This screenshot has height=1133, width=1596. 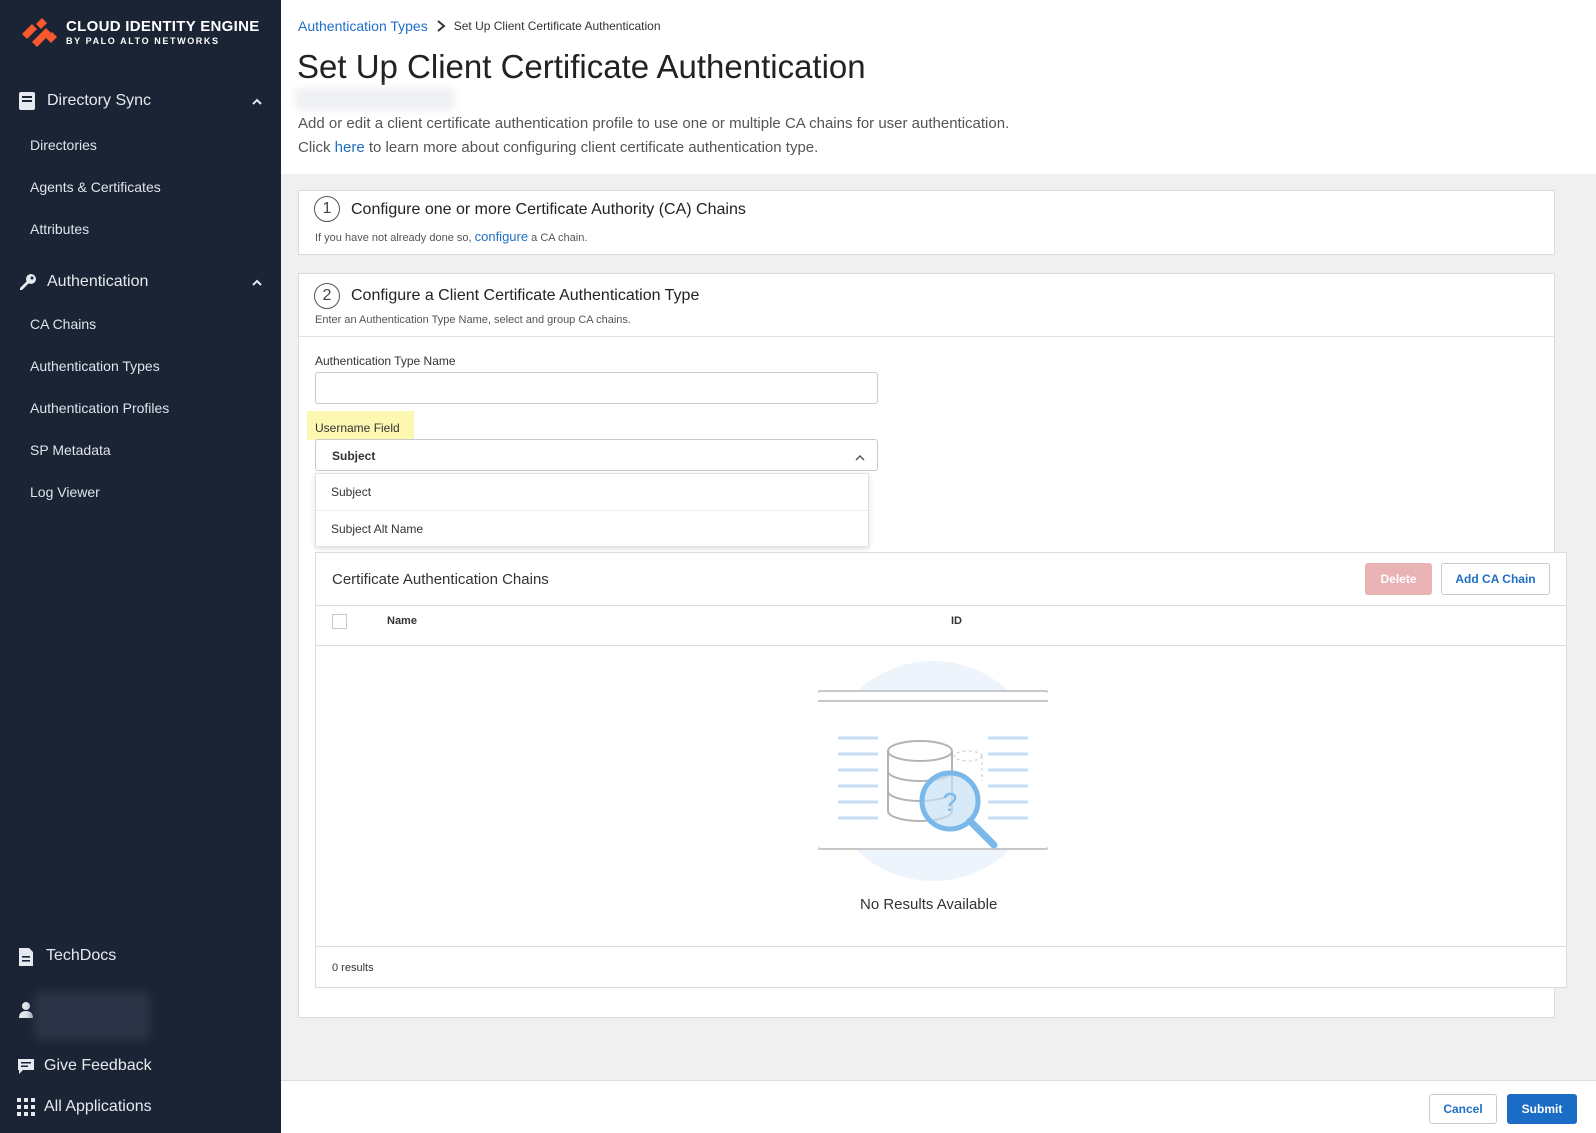 I want to click on redacted-subtitle, so click(x=375, y=99).